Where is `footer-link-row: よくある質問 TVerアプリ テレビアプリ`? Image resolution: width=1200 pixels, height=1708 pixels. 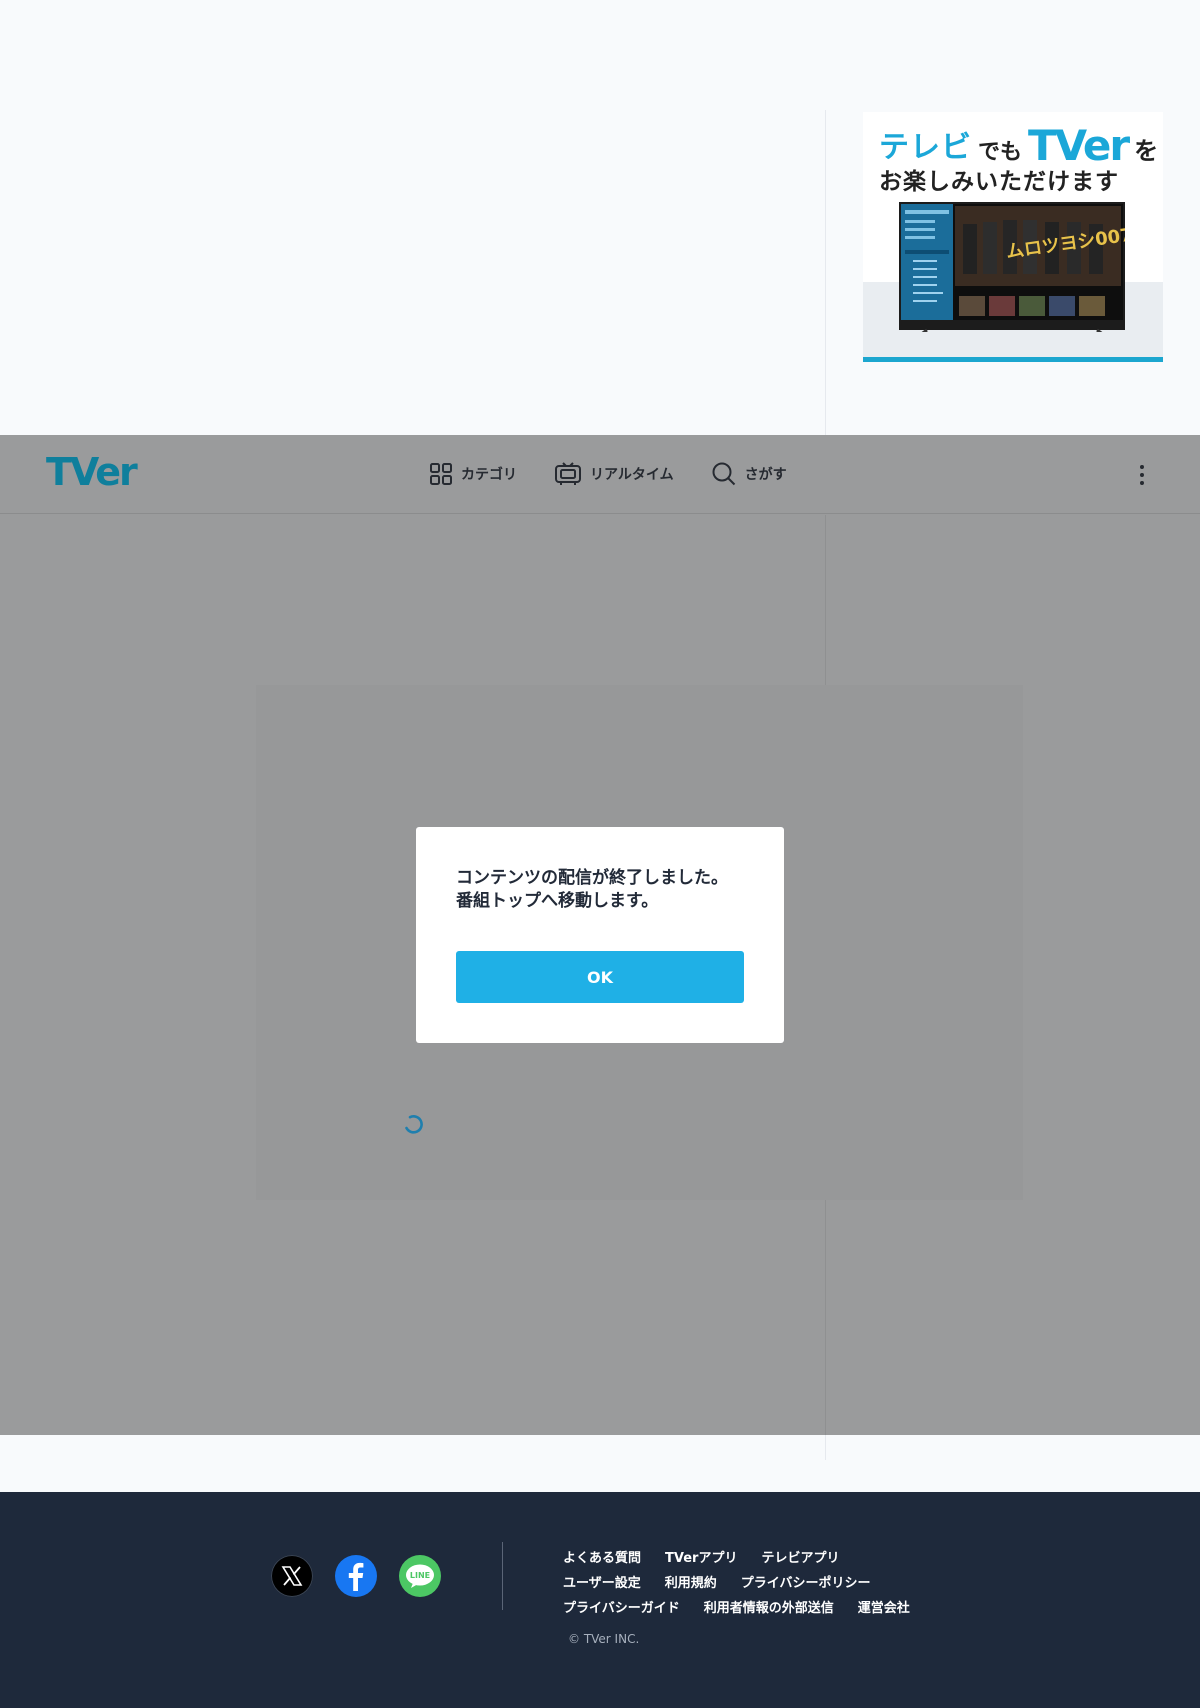 footer-link-row: よくある質問 TVerアプリ テレビアプリ is located at coordinates (736, 1556).